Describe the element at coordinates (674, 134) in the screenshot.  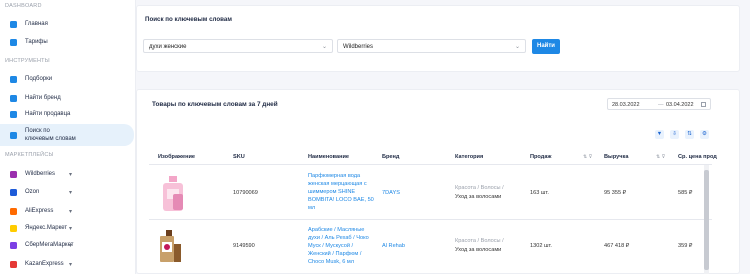
I see `download-icon: ⇩` at that location.